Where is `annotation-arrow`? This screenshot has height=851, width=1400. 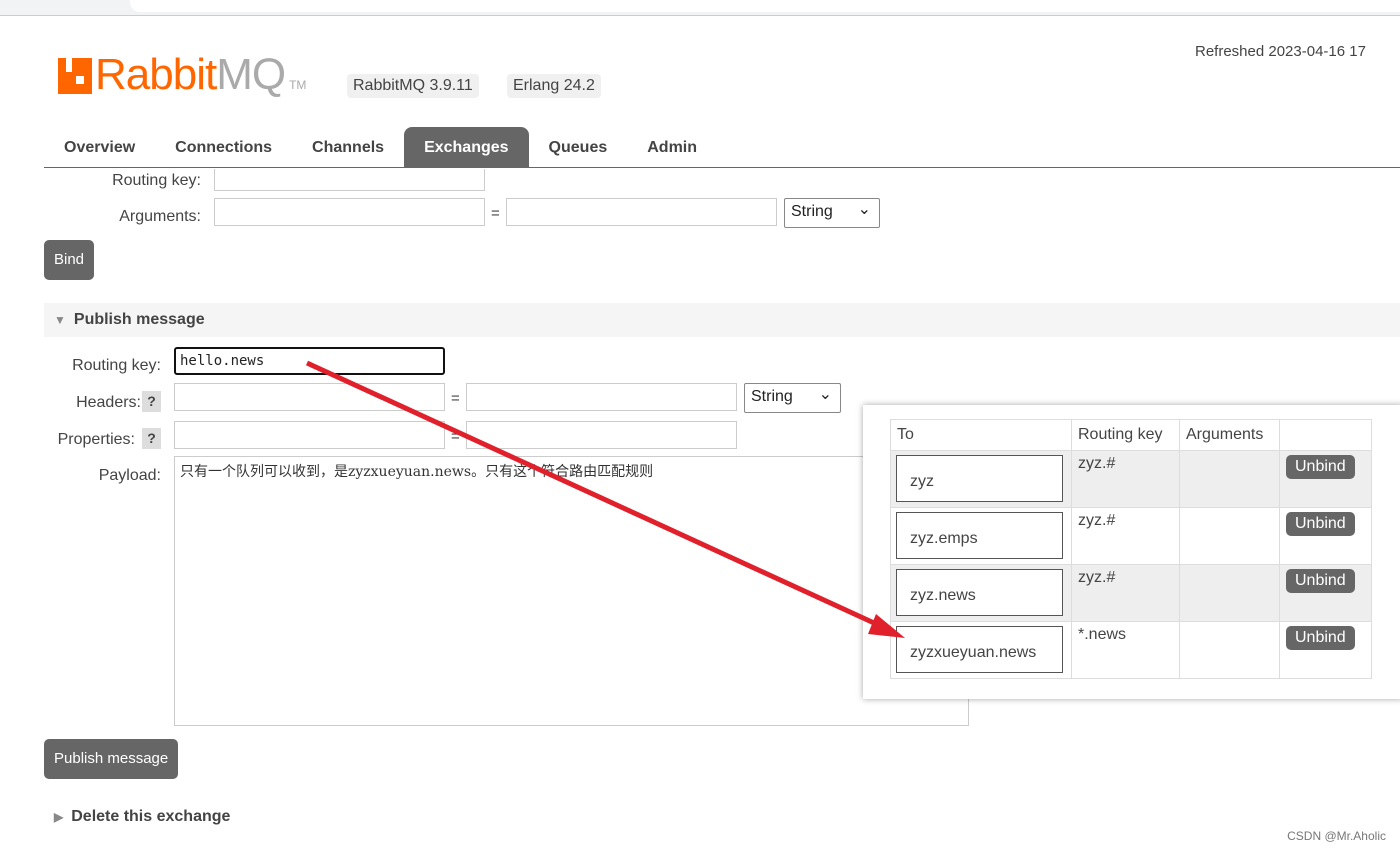
annotation-arrow is located at coordinates (605, 499).